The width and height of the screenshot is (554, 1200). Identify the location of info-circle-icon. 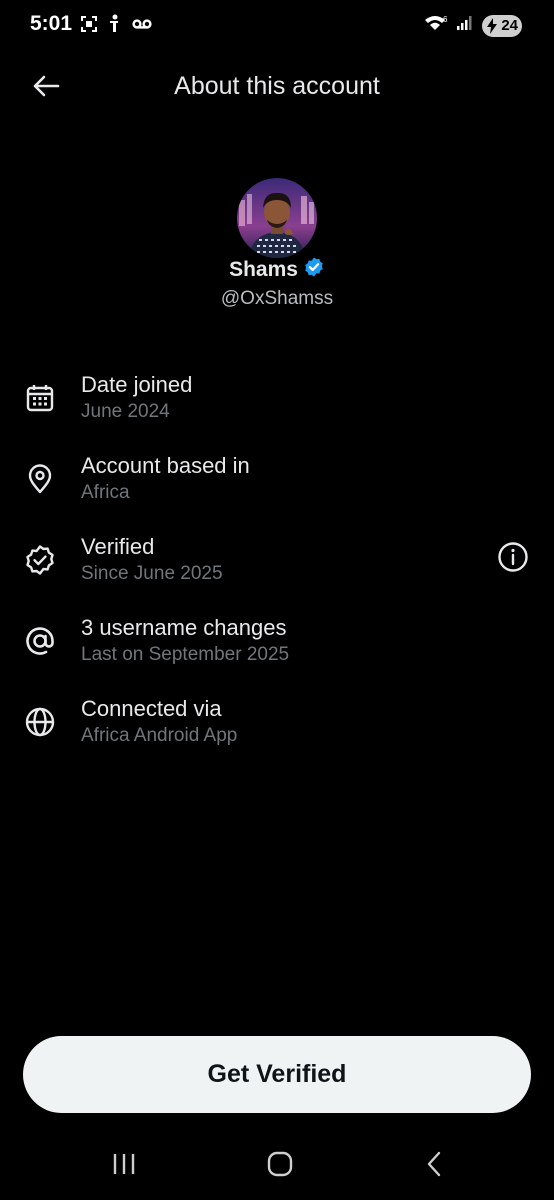
(513, 559).